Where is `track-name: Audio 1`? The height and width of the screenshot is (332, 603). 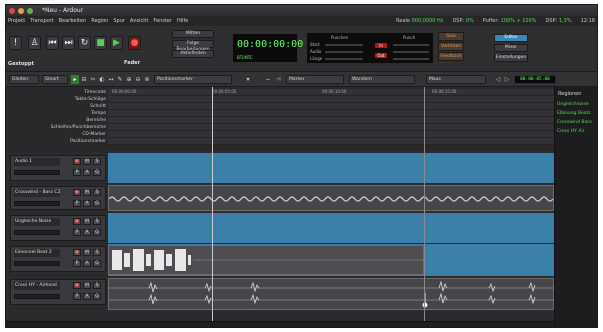 track-name: Audio 1 is located at coordinates (37, 162).